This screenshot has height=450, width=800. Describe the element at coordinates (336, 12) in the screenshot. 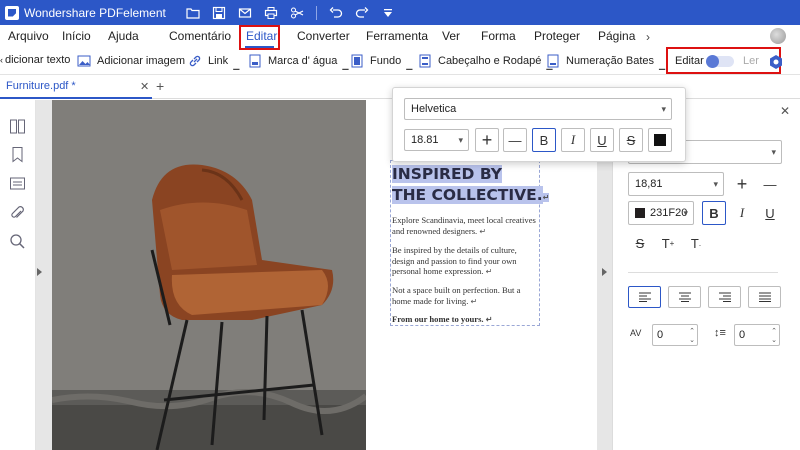

I see `undo-icon` at that location.